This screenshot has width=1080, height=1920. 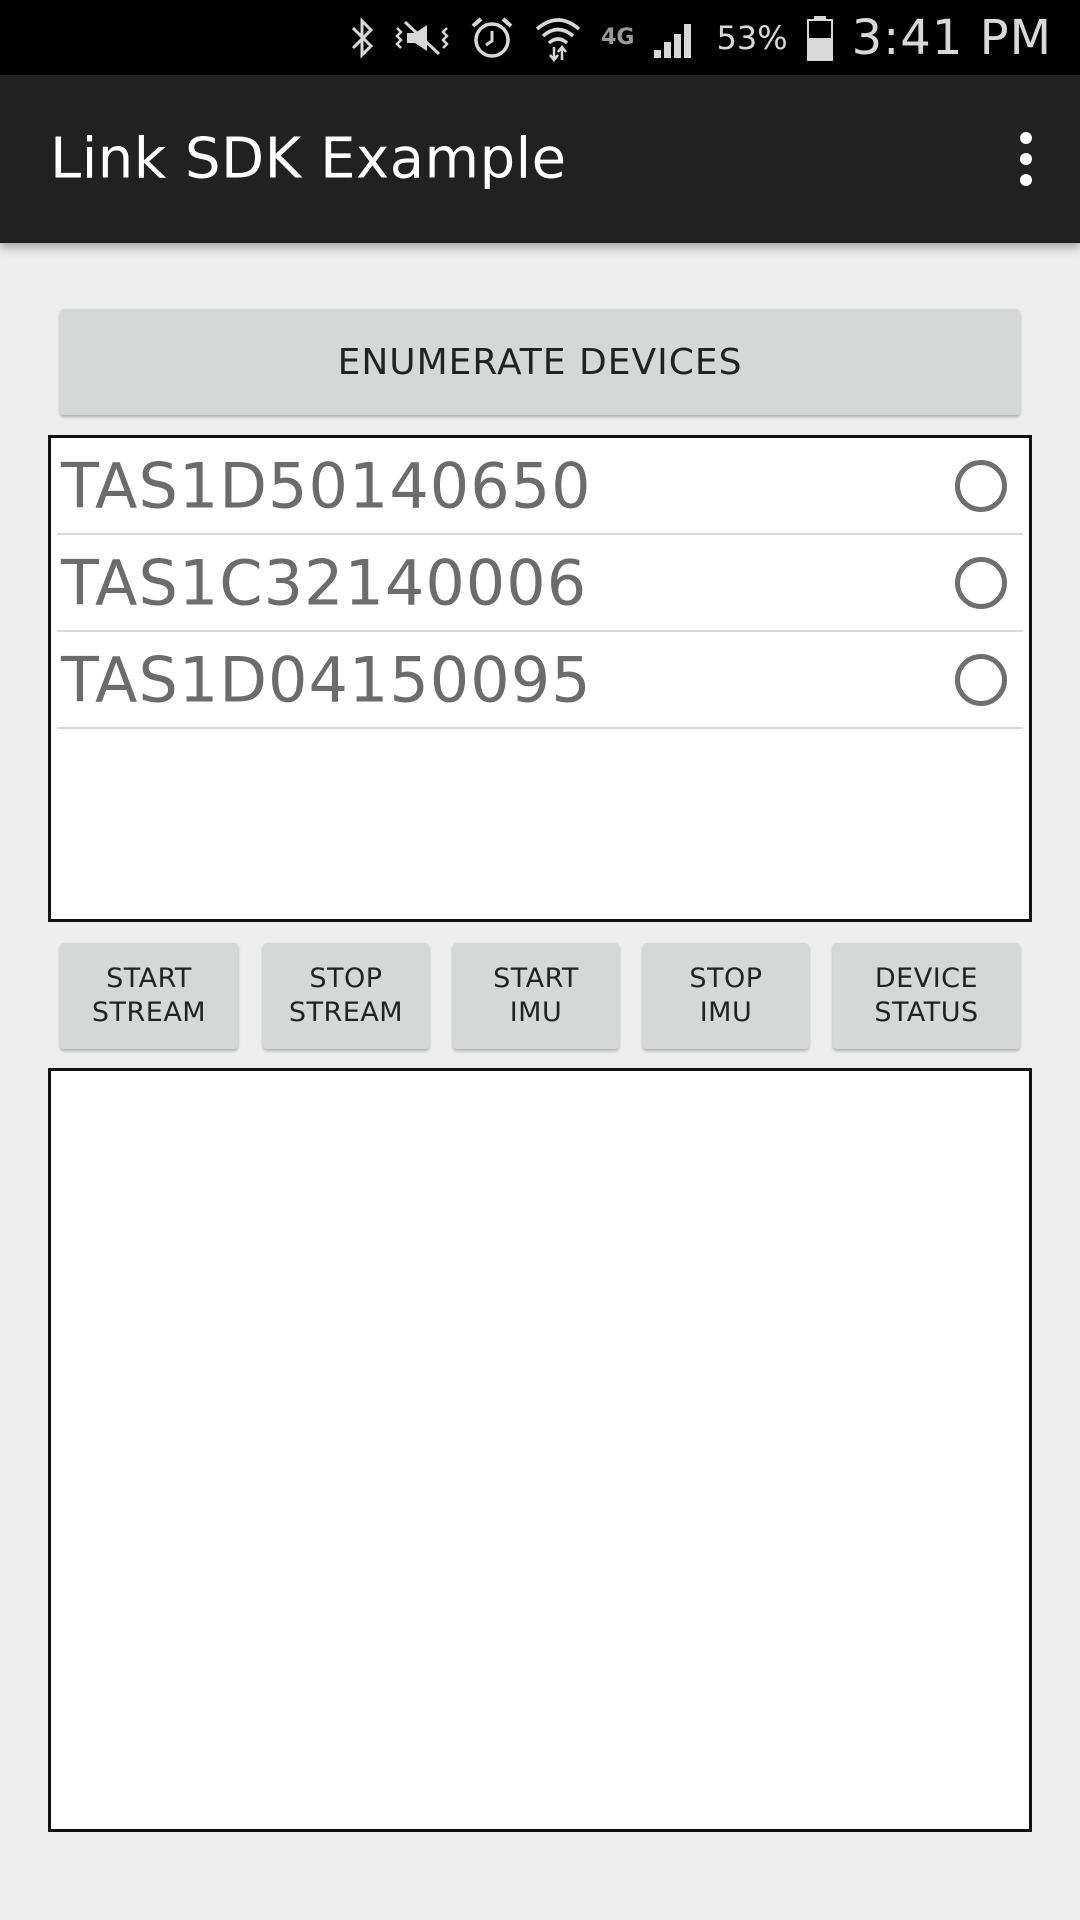 What do you see at coordinates (558, 38) in the screenshot?
I see `wifi-icon` at bounding box center [558, 38].